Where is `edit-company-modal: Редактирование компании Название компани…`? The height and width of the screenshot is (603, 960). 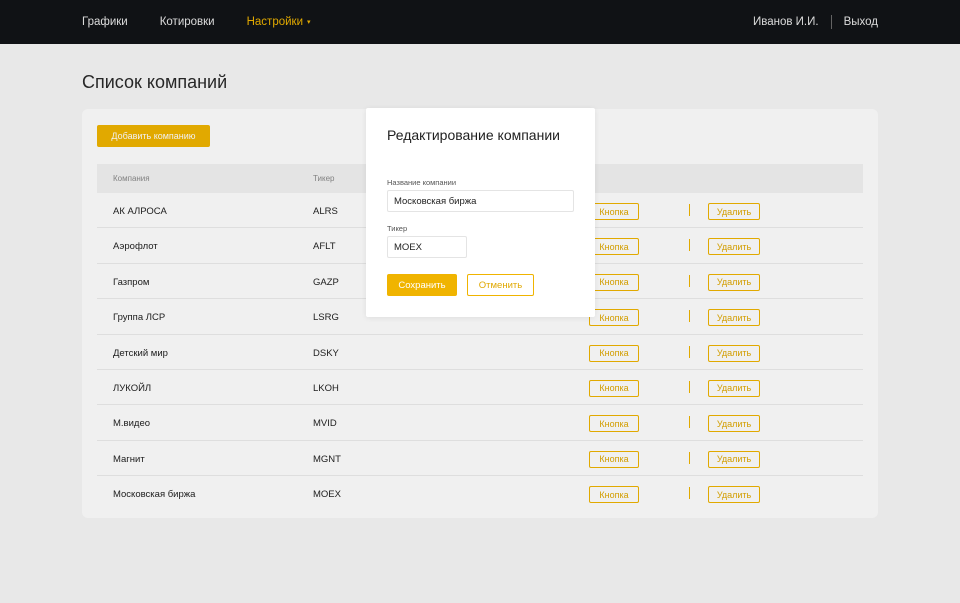
edit-company-modal: Редактирование компании Название компани… is located at coordinates (480, 212).